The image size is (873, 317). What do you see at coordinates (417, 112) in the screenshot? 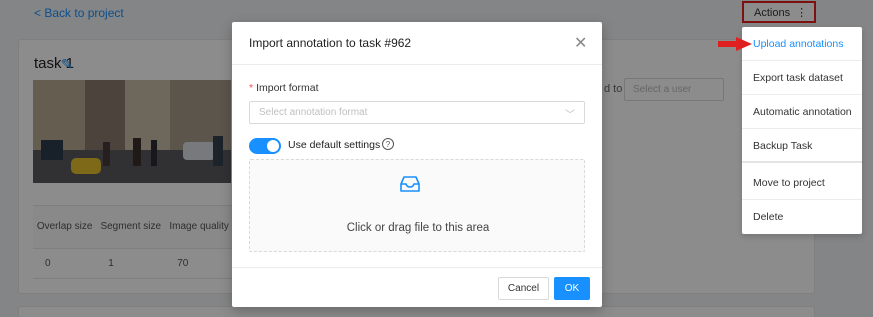
I see `import-format-select: Select annotation format ﹀` at bounding box center [417, 112].